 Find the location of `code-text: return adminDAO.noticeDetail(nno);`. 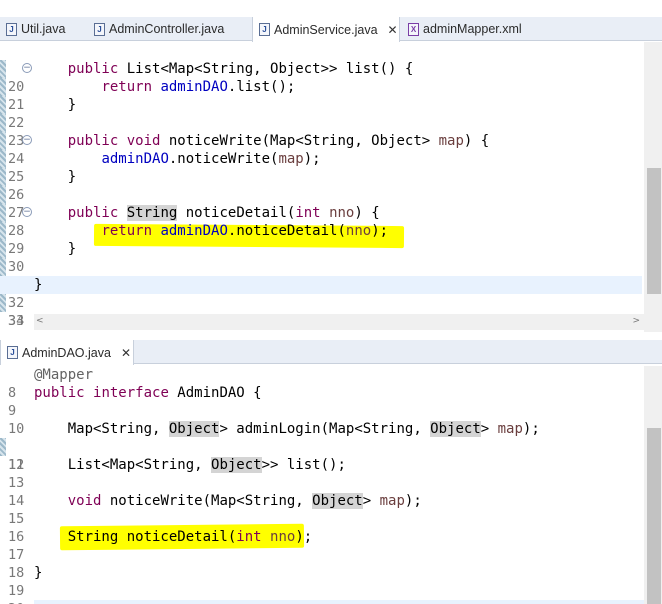

code-text: return adminDAO.noticeDetail(nno); is located at coordinates (211, 231).